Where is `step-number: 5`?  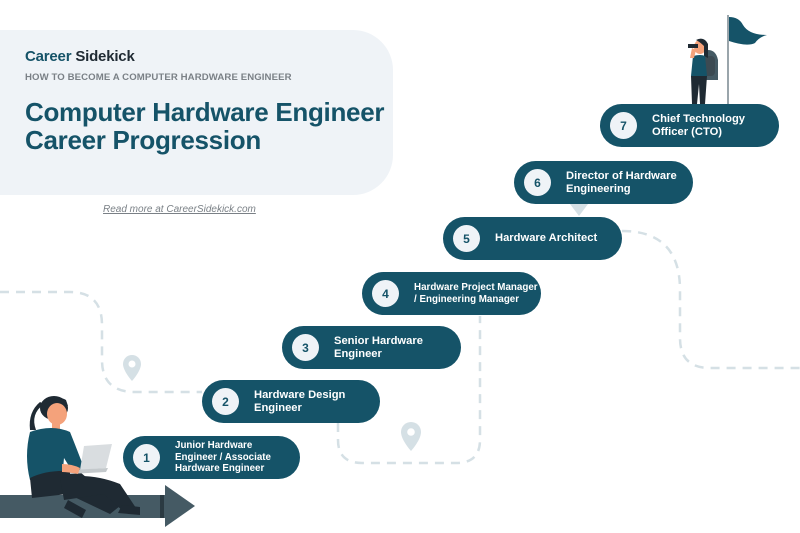 step-number: 5 is located at coordinates (466, 238).